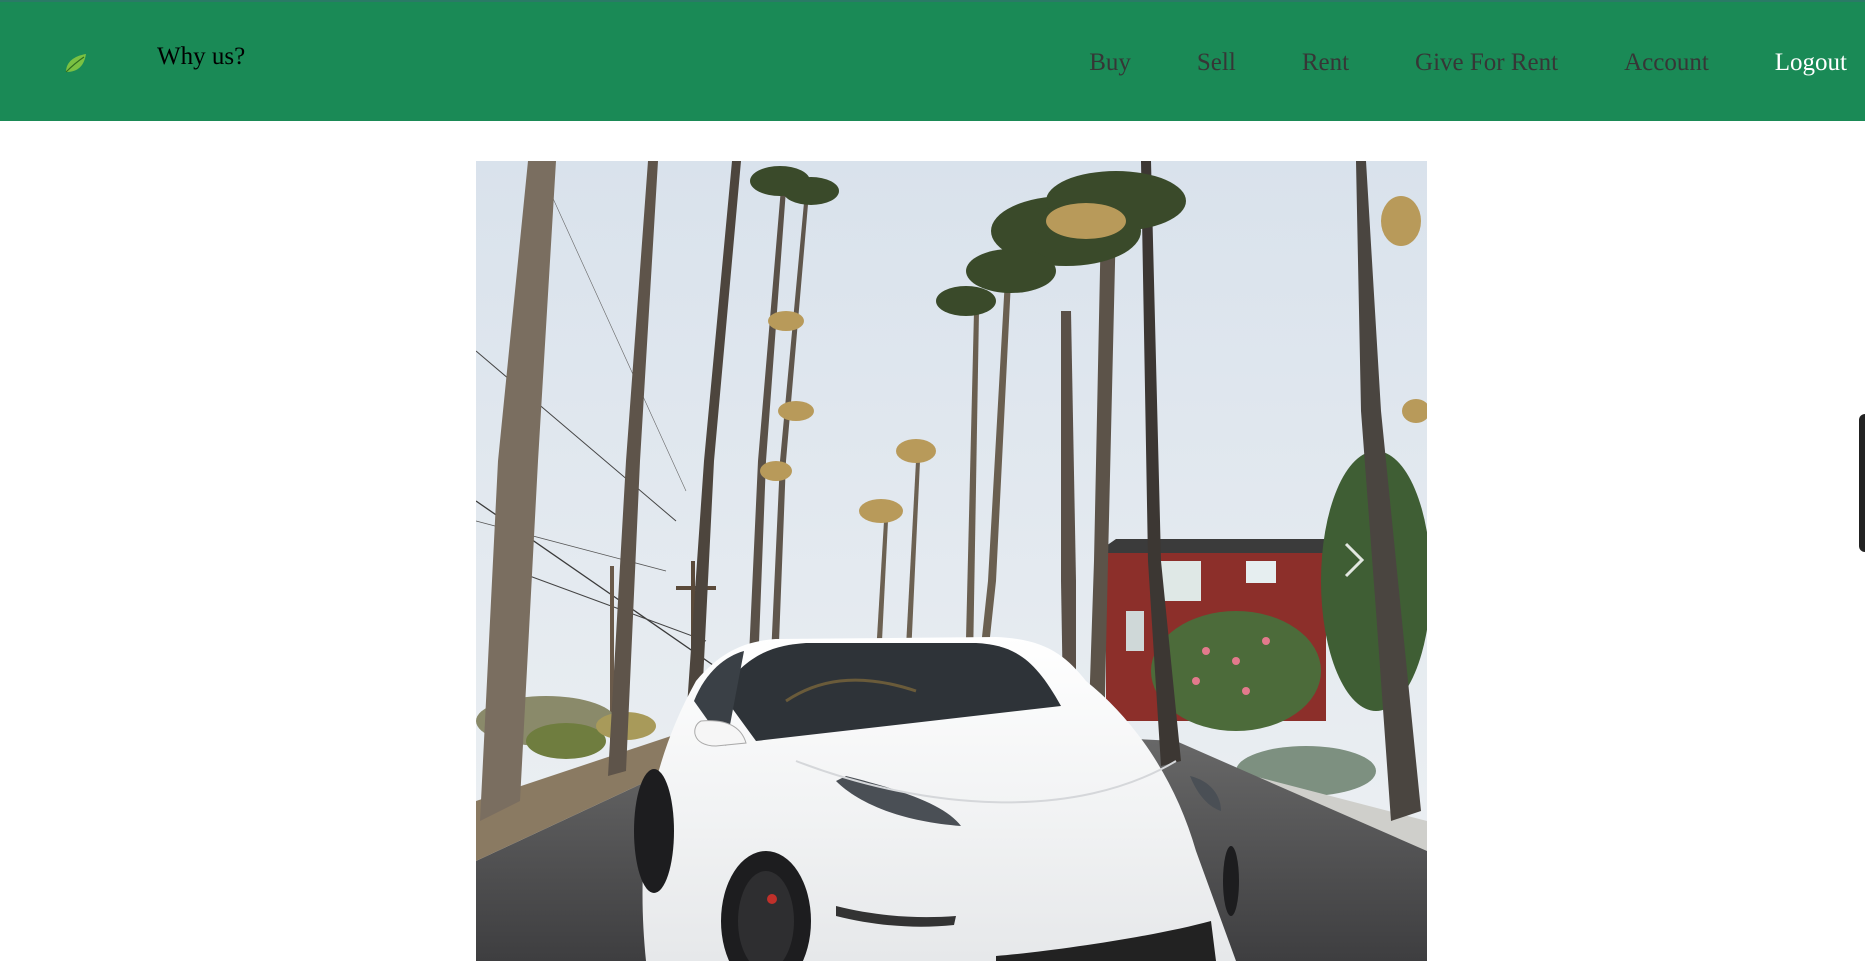  What do you see at coordinates (75, 63) in the screenshot?
I see `leaf-icon` at bounding box center [75, 63].